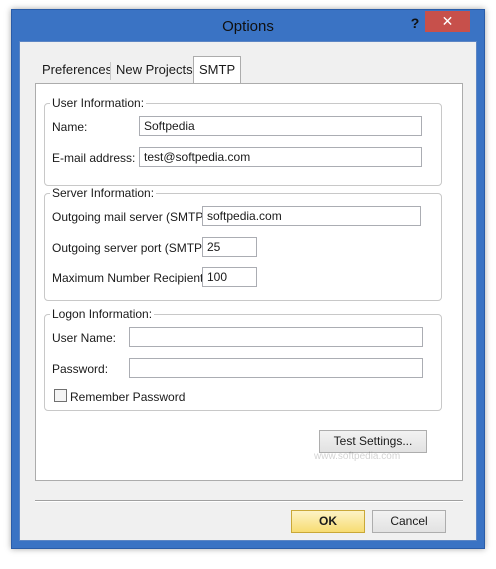  What do you see at coordinates (229, 247) in the screenshot?
I see `port-field: 25` at bounding box center [229, 247].